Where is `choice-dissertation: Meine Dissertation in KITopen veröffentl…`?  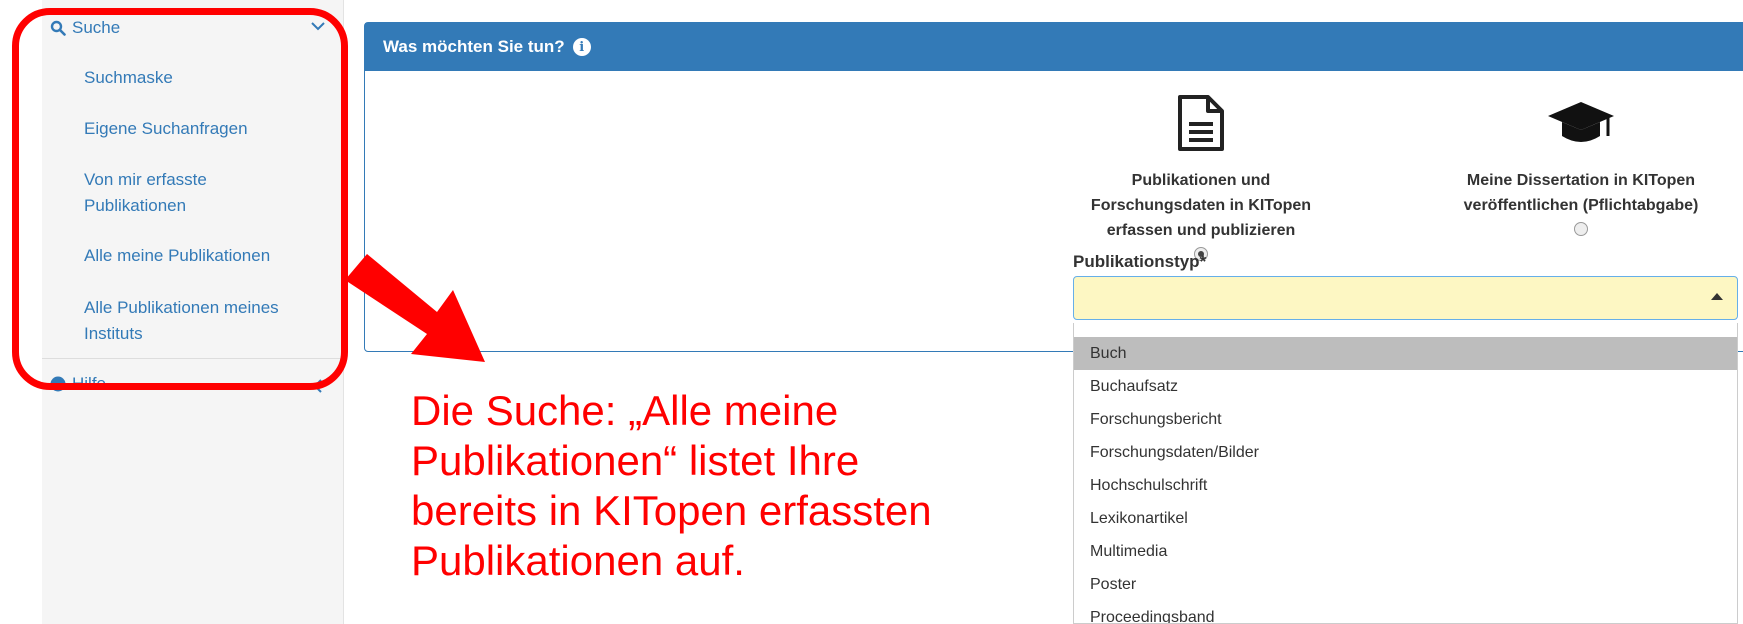 choice-dissertation: Meine Dissertation in KITopen veröffentl… is located at coordinates (1581, 163).